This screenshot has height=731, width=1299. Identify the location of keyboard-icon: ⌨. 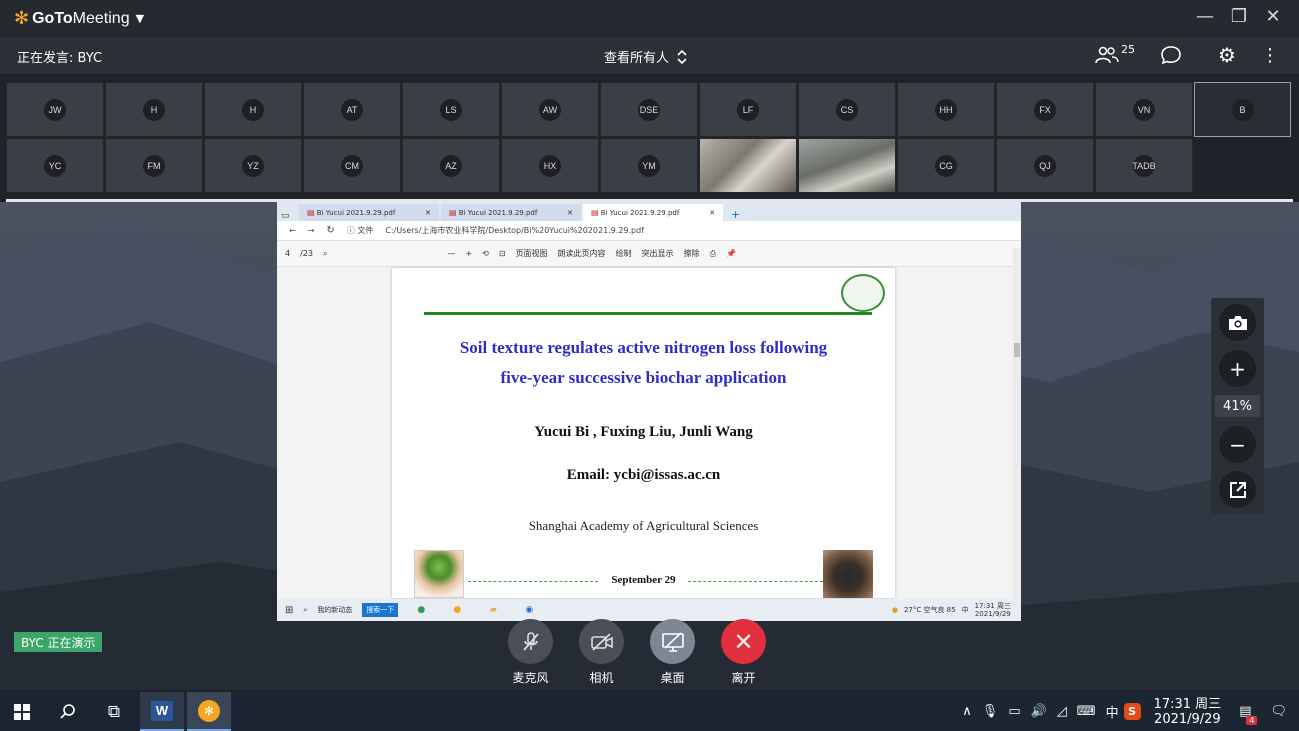
(1086, 711).